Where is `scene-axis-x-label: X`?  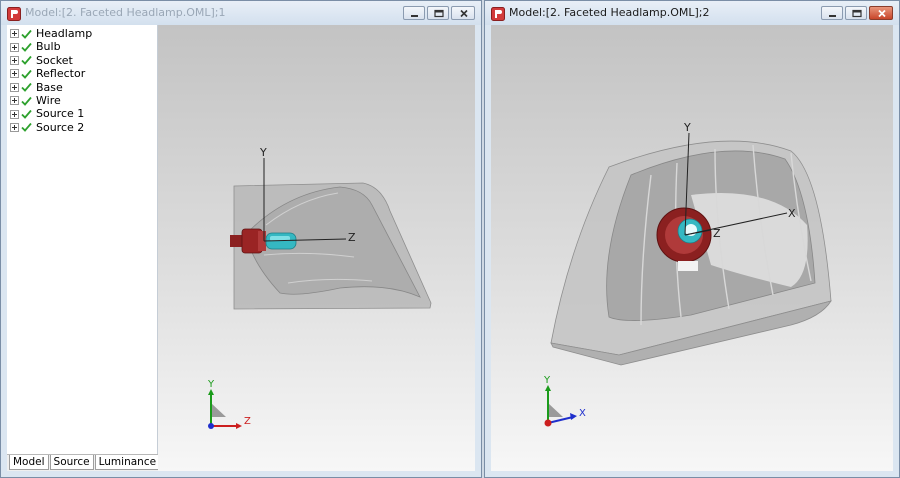
scene-axis-x-label: X is located at coordinates (792, 213).